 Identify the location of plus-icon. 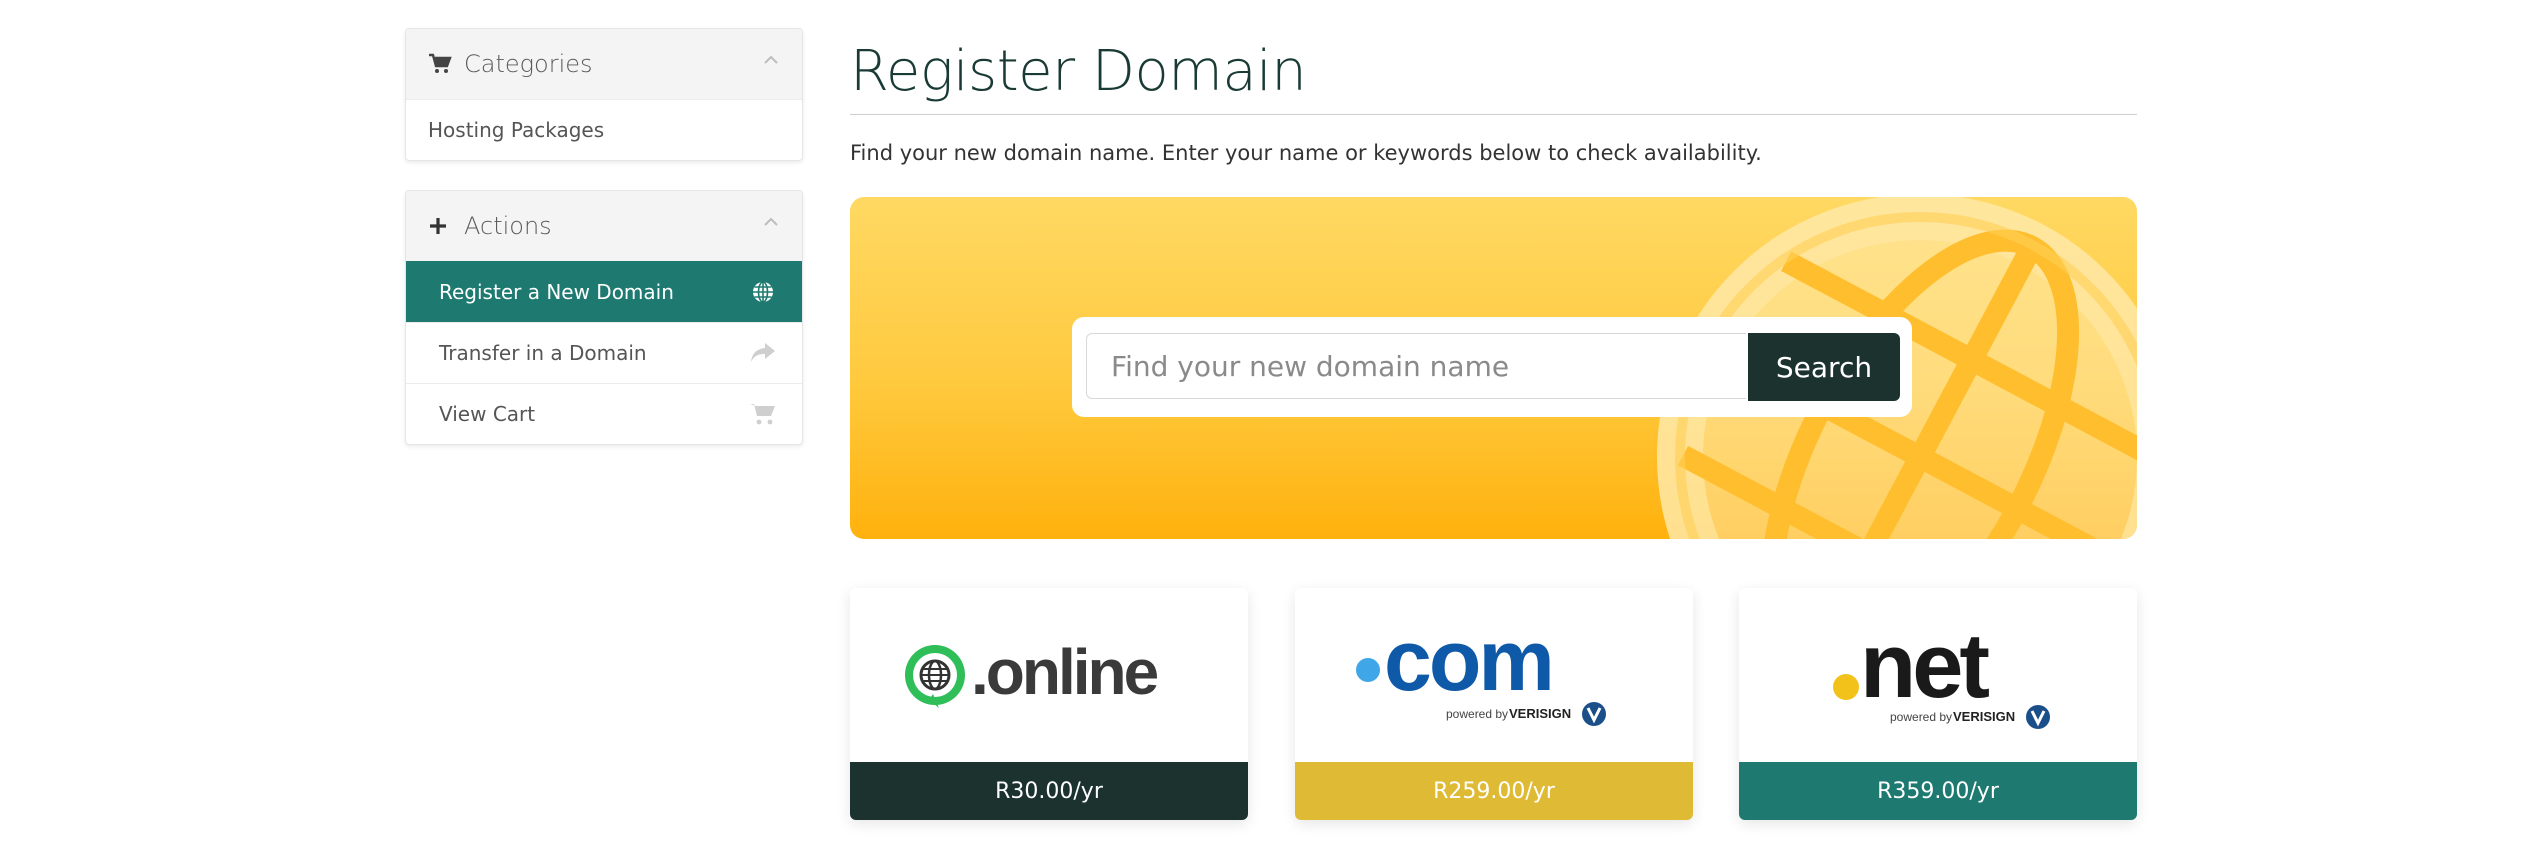
(440, 226).